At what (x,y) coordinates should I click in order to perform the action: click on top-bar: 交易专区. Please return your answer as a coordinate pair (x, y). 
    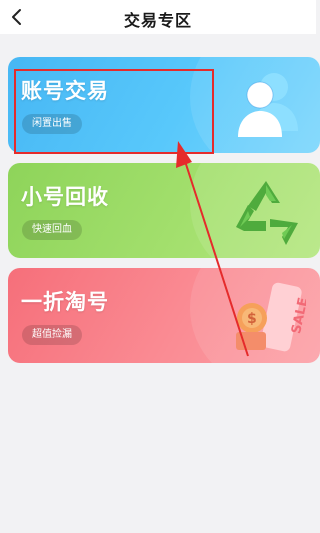
    Looking at the image, I should click on (158, 17).